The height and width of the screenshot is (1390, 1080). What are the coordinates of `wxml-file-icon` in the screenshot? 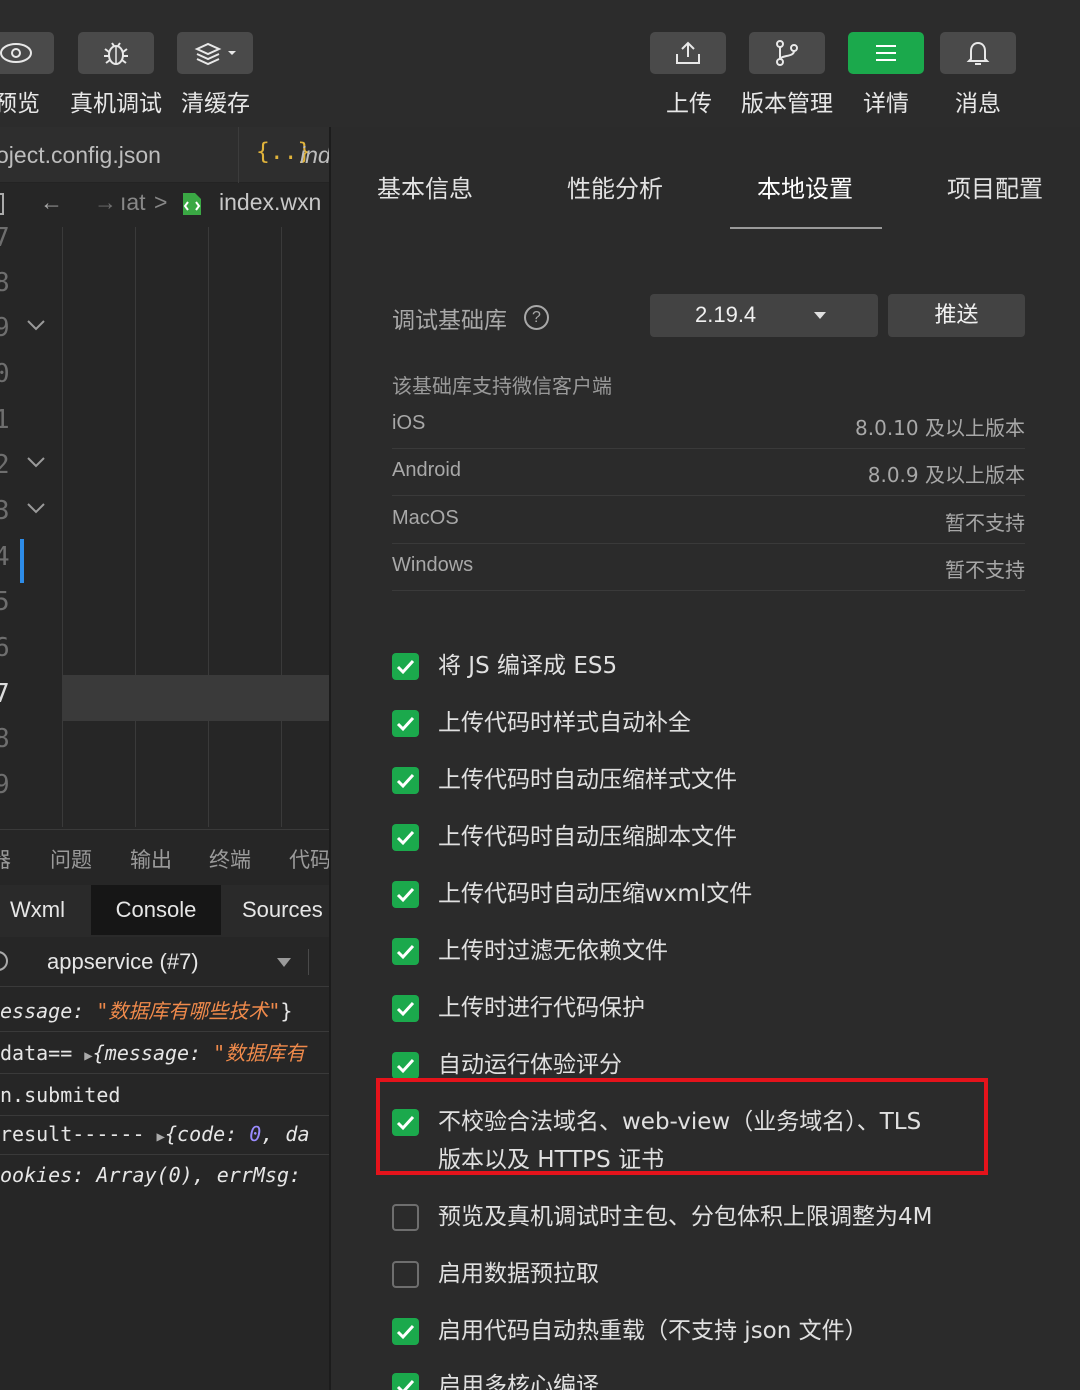 It's located at (192, 204).